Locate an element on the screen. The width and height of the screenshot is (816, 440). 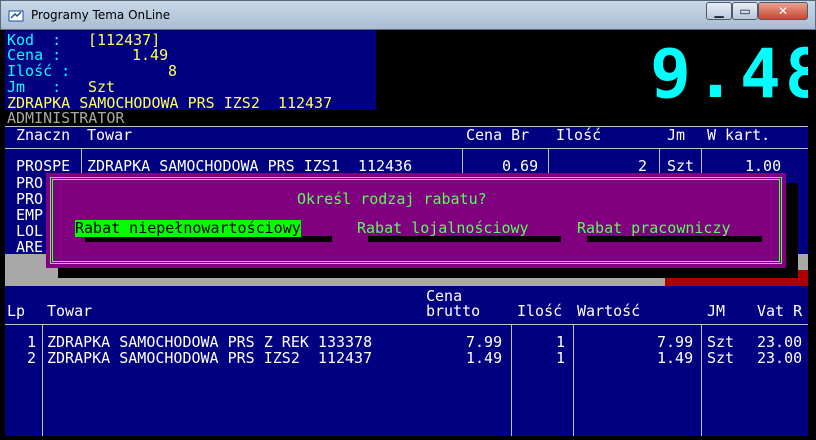
receipt-col-cena-2: brutto is located at coordinates (453, 311).